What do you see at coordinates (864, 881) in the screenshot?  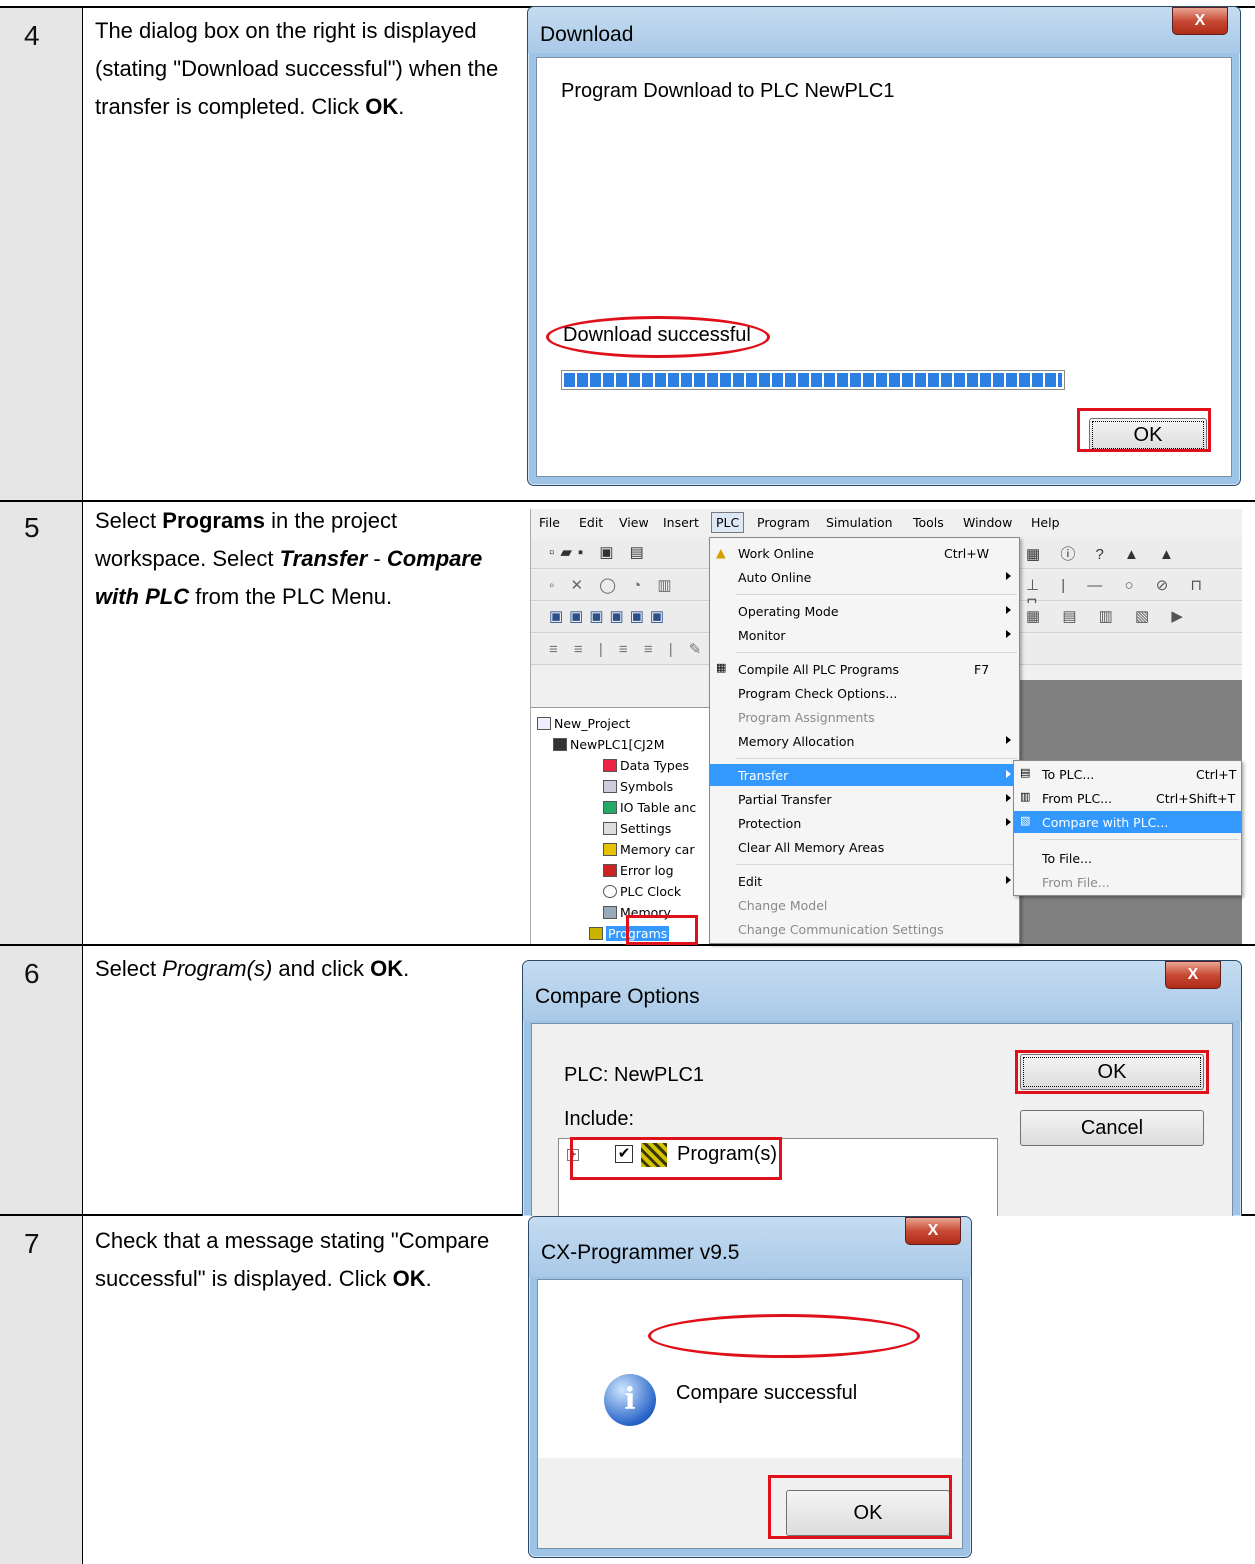 I see `menu-item-edit: Edit` at bounding box center [864, 881].